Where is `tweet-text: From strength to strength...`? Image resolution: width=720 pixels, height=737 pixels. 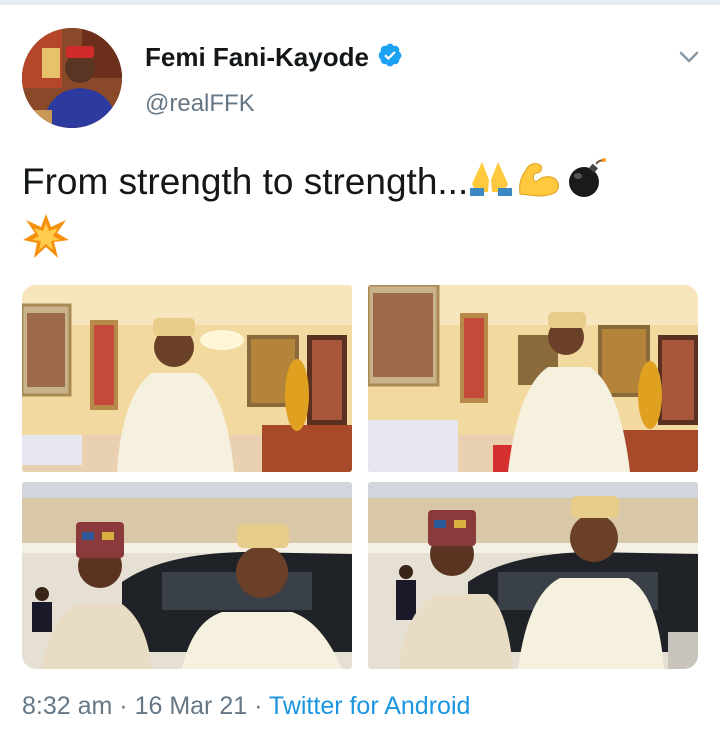 tweet-text: From strength to strength... is located at coordinates (245, 181).